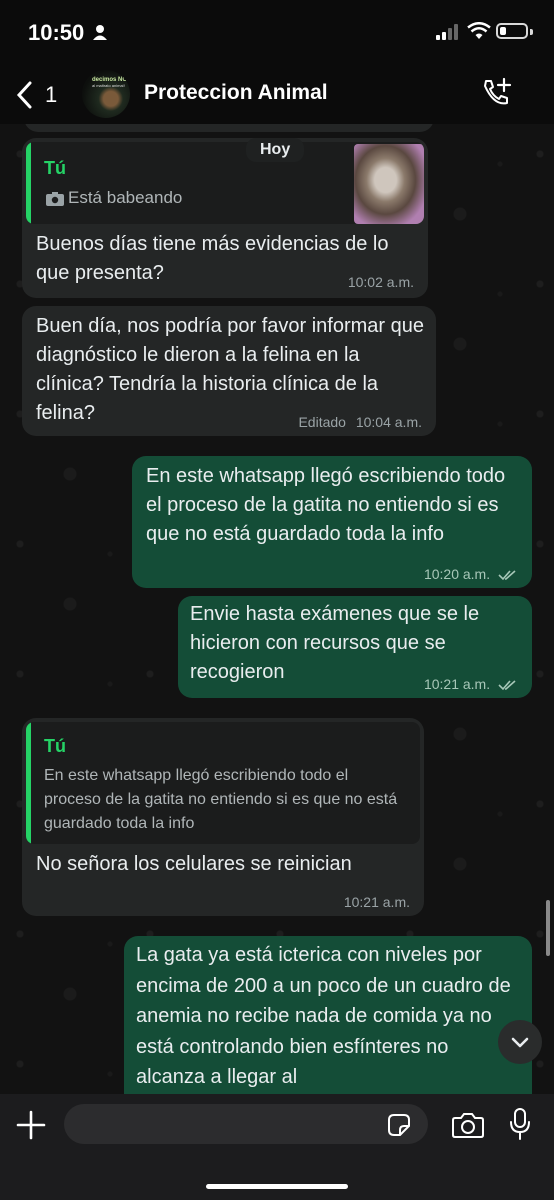 Image resolution: width=554 pixels, height=1200 pixels. What do you see at coordinates (31, 1125) in the screenshot?
I see `plus-icon` at bounding box center [31, 1125].